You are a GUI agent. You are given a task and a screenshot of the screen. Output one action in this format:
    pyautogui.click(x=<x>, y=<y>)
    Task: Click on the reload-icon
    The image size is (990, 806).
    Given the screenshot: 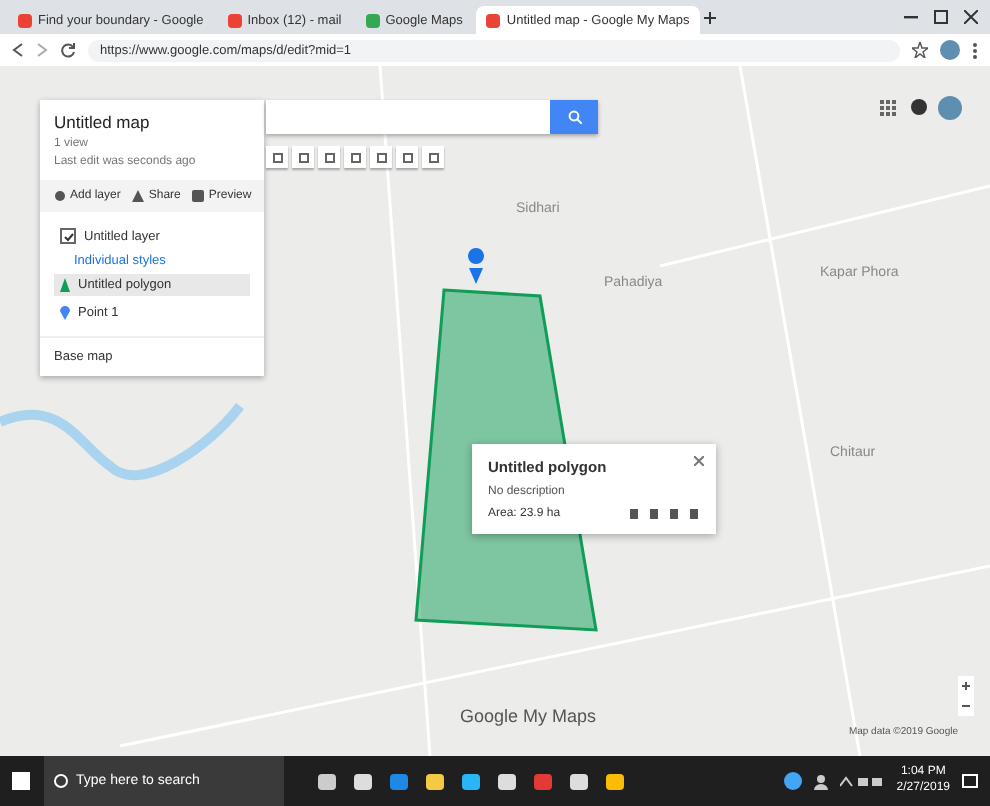 What is the action you would take?
    pyautogui.click(x=68, y=50)
    